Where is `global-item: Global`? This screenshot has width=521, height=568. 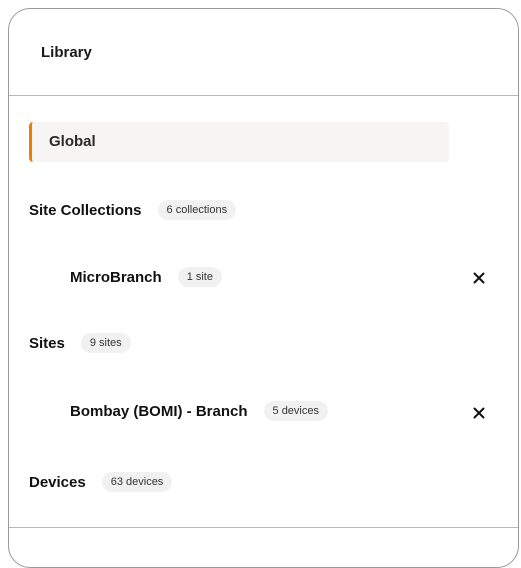
global-item: Global is located at coordinates (239, 142).